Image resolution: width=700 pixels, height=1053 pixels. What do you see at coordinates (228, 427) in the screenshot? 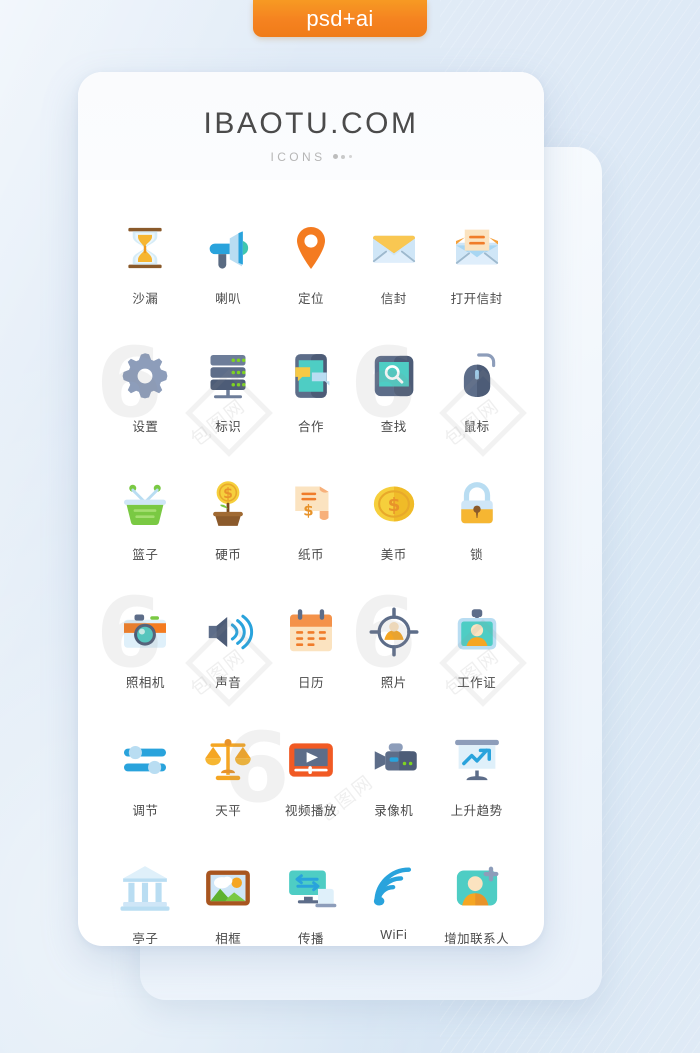
I see `icon-label: 标识` at bounding box center [228, 427].